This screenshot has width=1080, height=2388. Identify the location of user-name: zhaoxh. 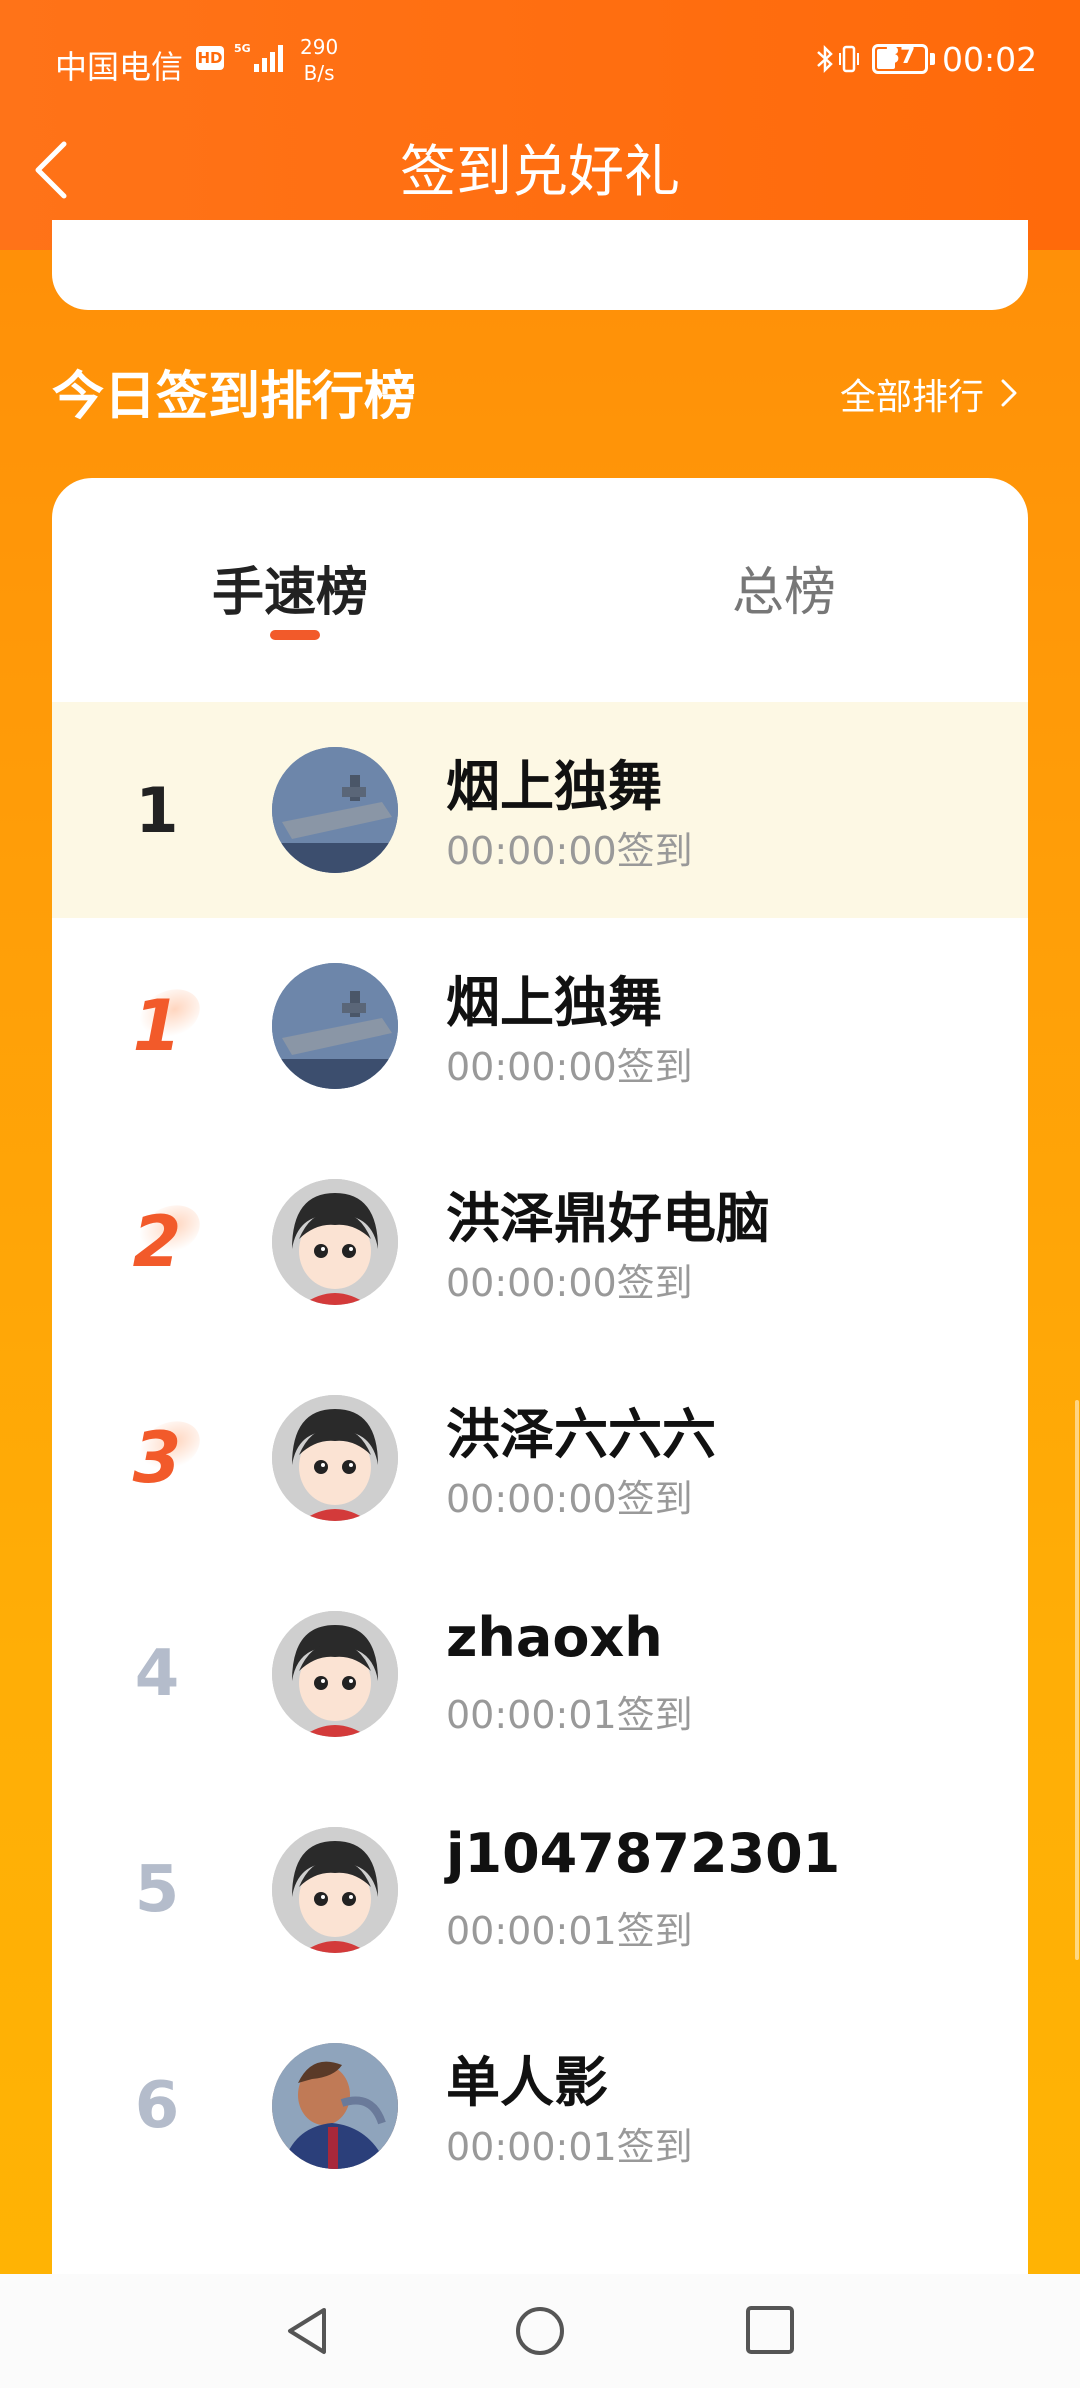
(554, 1637).